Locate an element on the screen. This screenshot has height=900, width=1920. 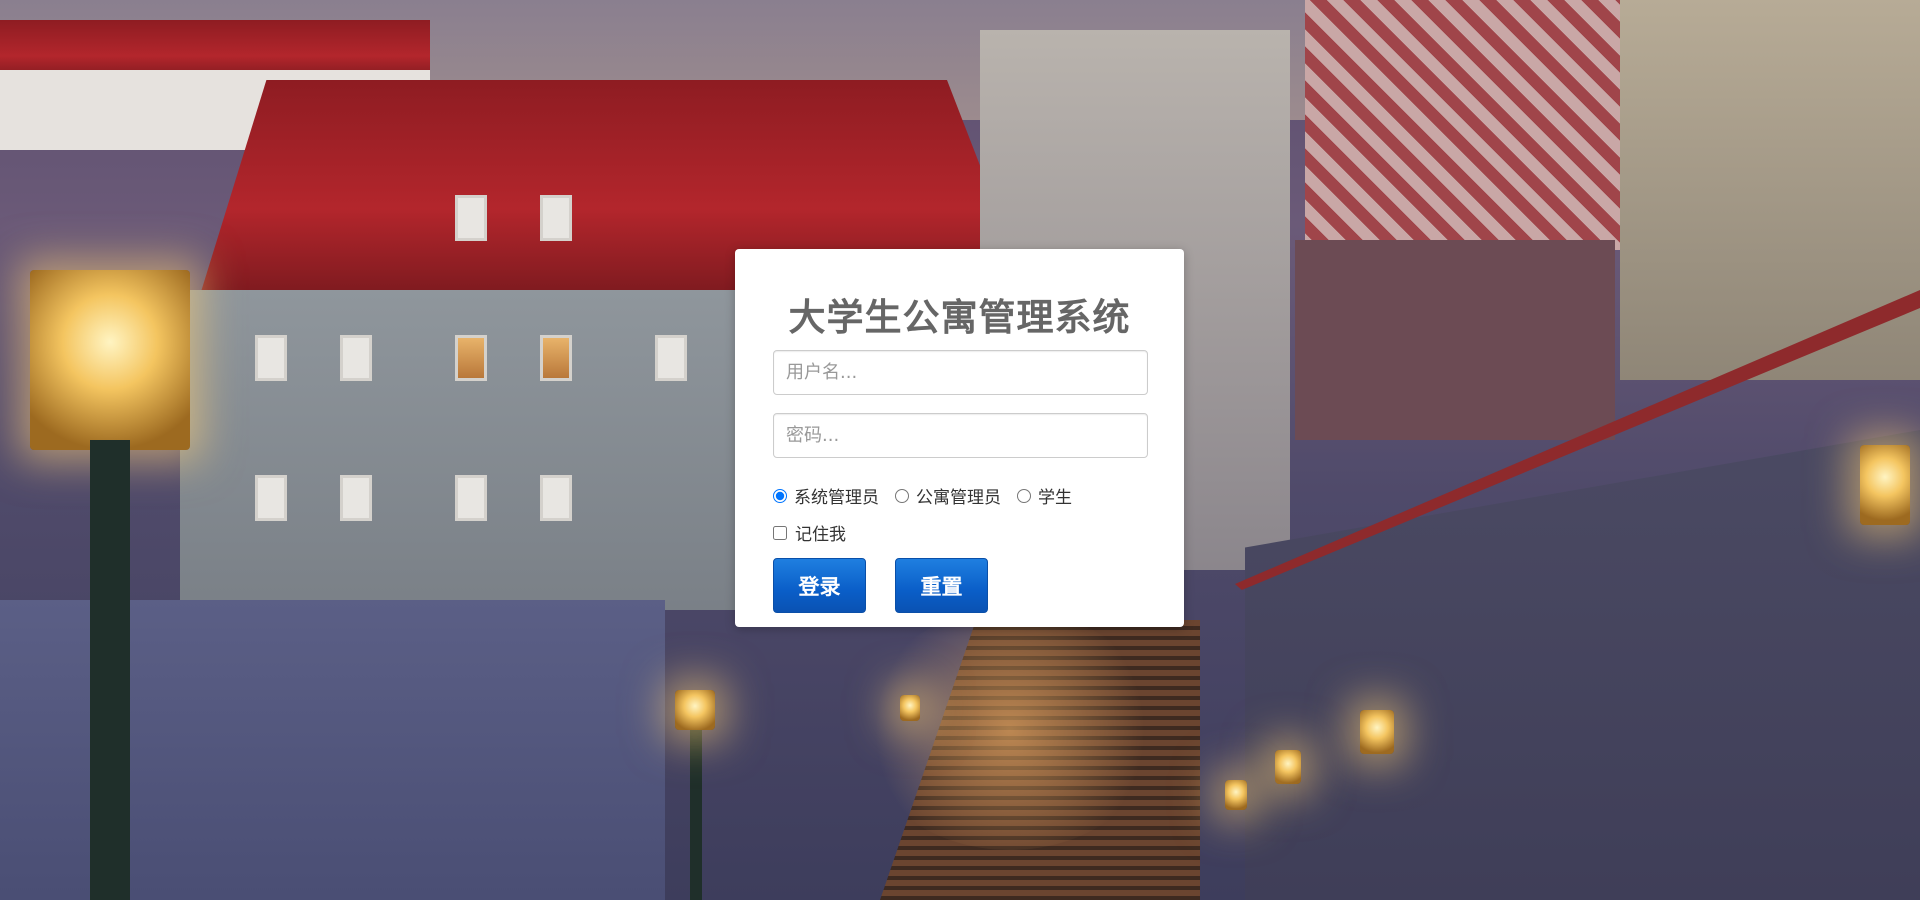
role-radio-system-admin is located at coordinates (780, 495).